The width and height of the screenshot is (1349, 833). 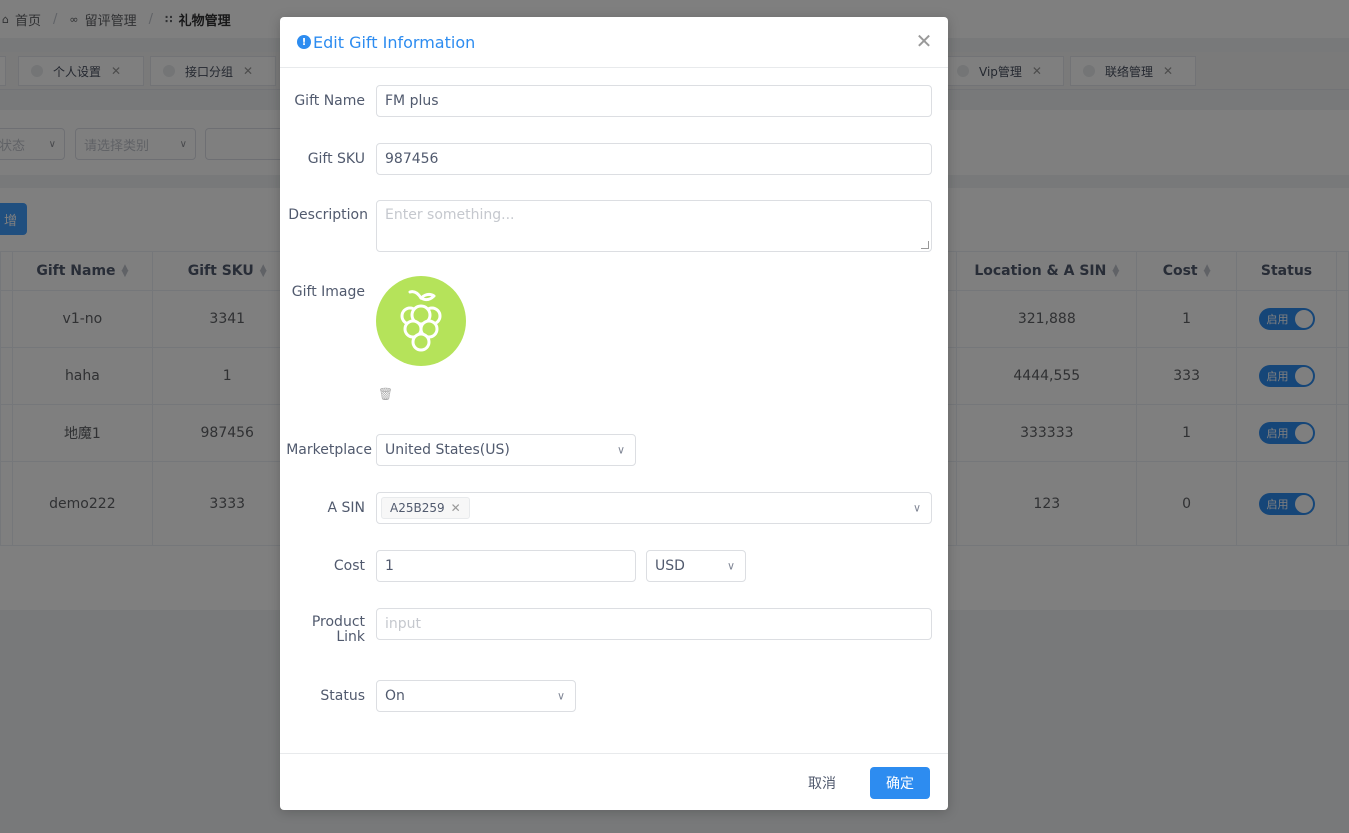 I want to click on gift-image-label: Gift Image, so click(x=328, y=292).